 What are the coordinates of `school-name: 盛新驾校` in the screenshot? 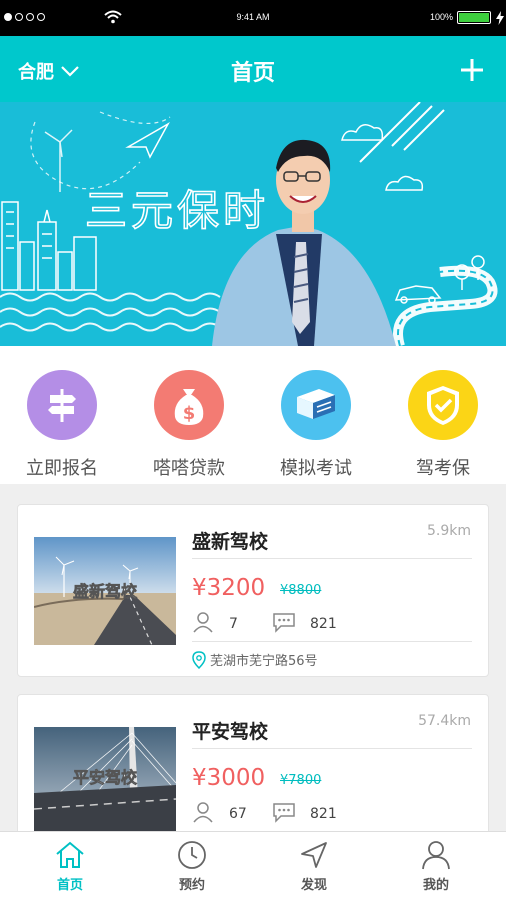 It's located at (230, 542).